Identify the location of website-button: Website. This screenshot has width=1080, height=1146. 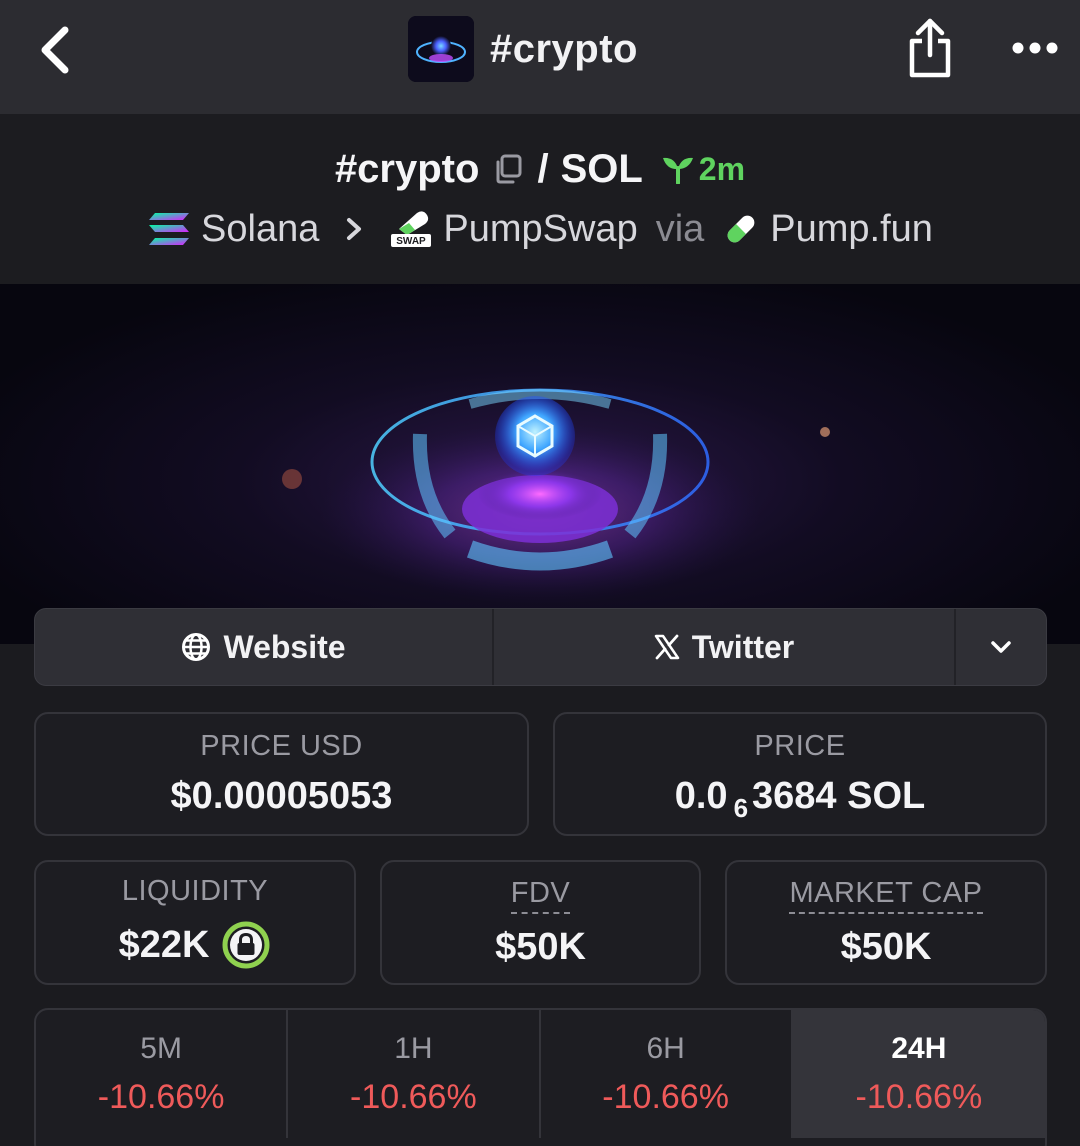
(264, 647).